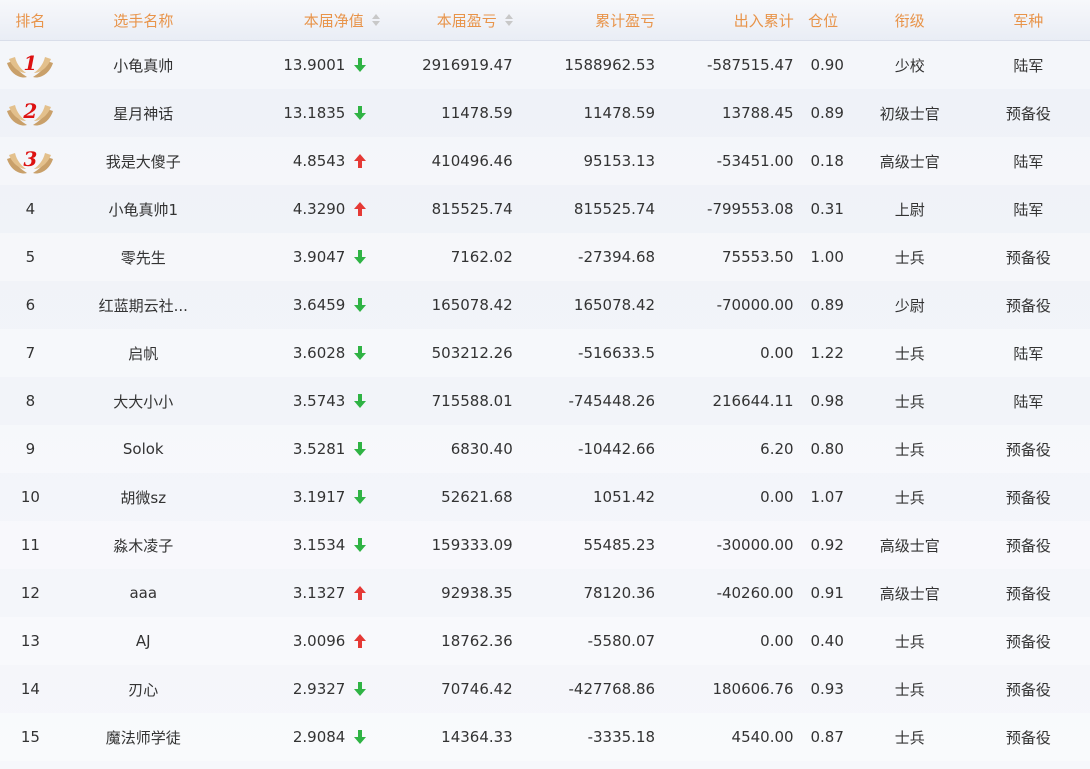 The height and width of the screenshot is (769, 1090). Describe the element at coordinates (827, 449) in the screenshot. I see `pos-value: 0.80` at that location.